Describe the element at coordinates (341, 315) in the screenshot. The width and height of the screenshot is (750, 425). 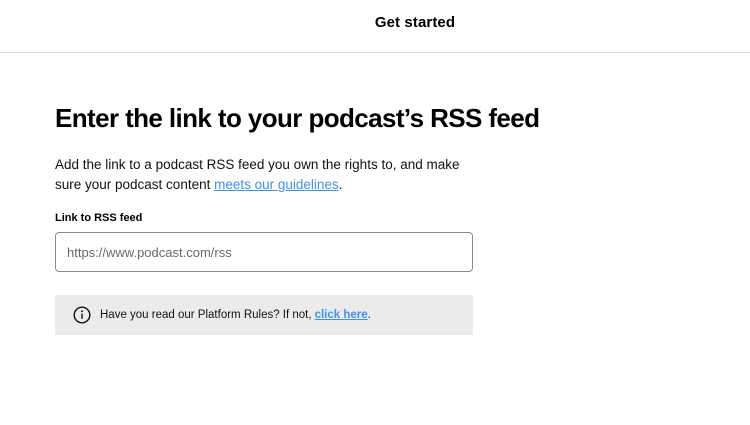
I see `platform-rules-link: click here` at that location.